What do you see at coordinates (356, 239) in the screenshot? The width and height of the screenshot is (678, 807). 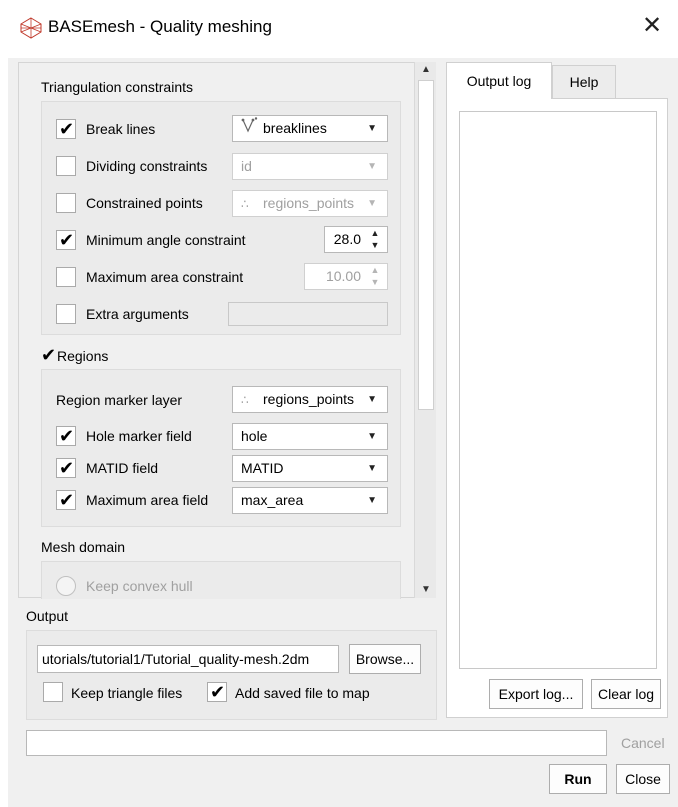 I see `min-angle-spinbox: 28.0 ▲ ▼` at bounding box center [356, 239].